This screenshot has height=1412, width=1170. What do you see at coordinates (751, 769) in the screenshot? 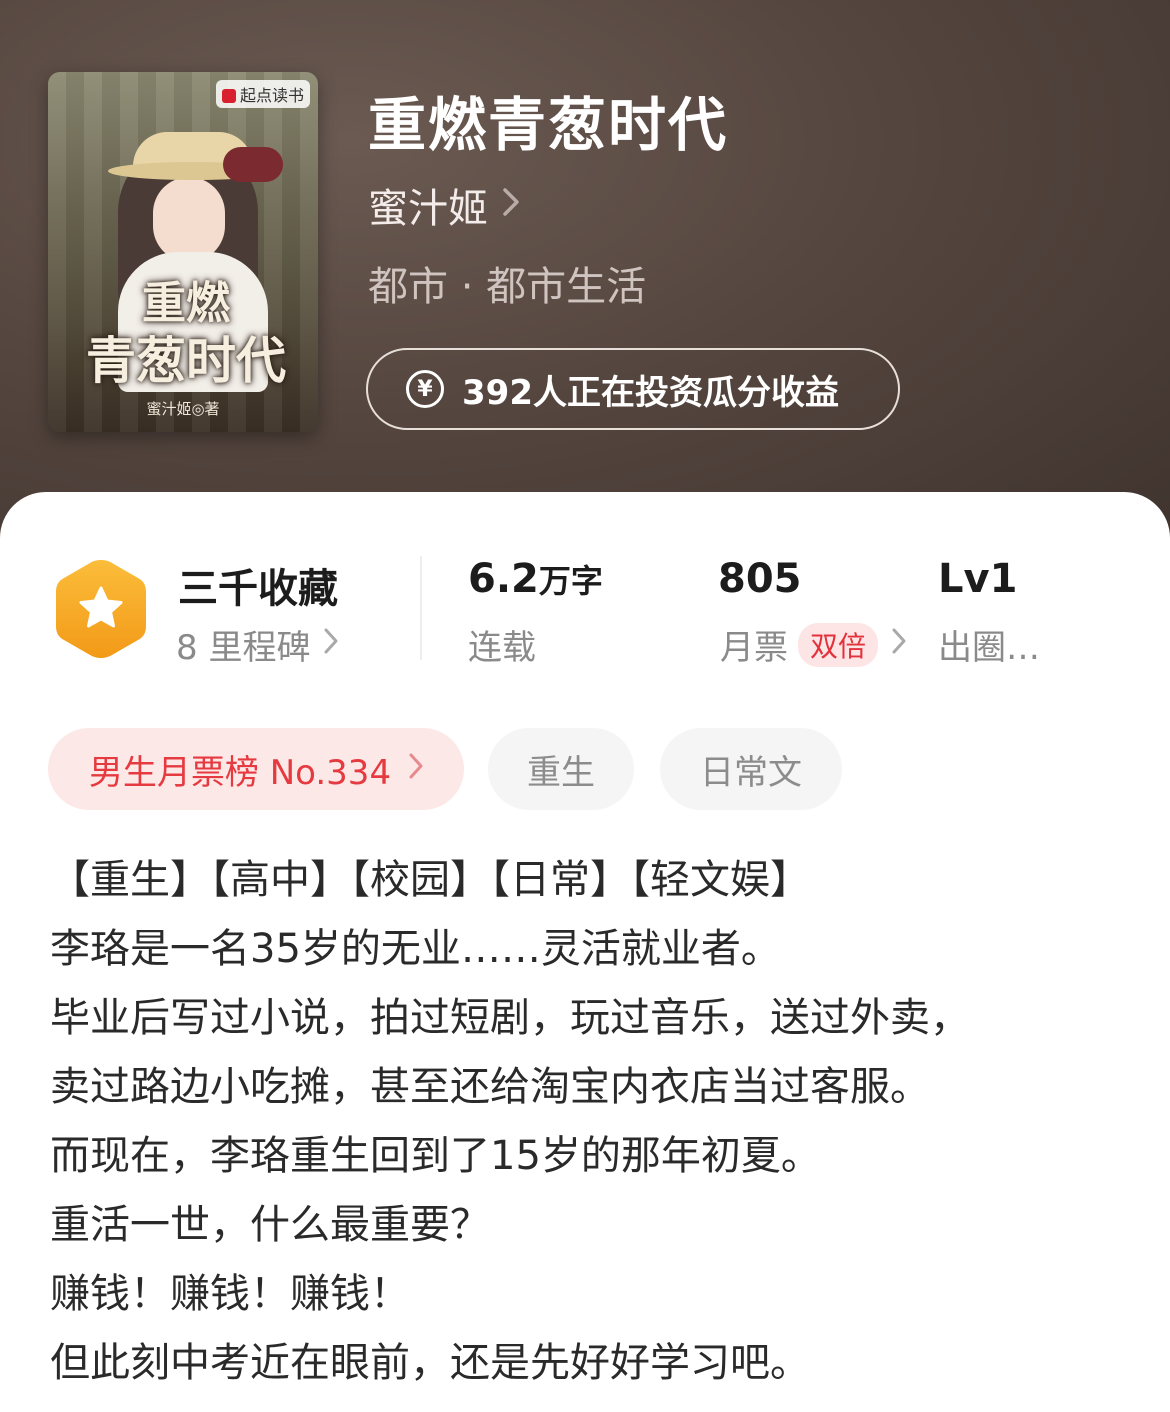
I see `tag-chip: 日常文` at bounding box center [751, 769].